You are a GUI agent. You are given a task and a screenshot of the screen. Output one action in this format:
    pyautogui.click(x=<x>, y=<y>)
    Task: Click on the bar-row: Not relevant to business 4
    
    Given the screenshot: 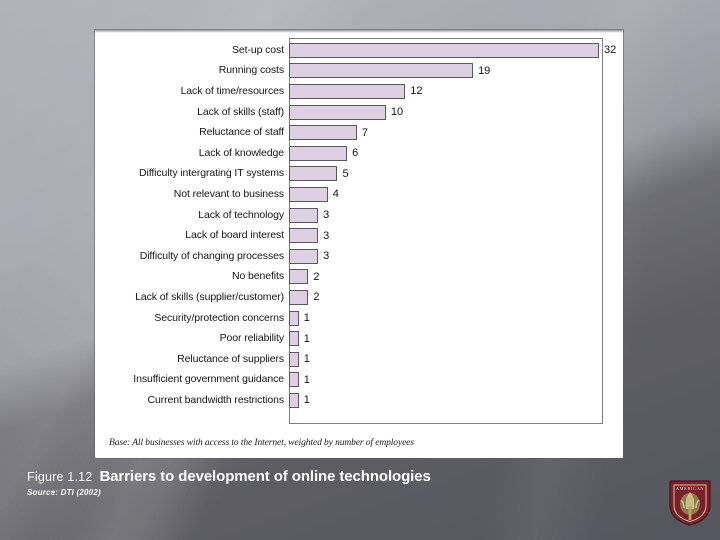 What is the action you would take?
    pyautogui.click(x=359, y=194)
    